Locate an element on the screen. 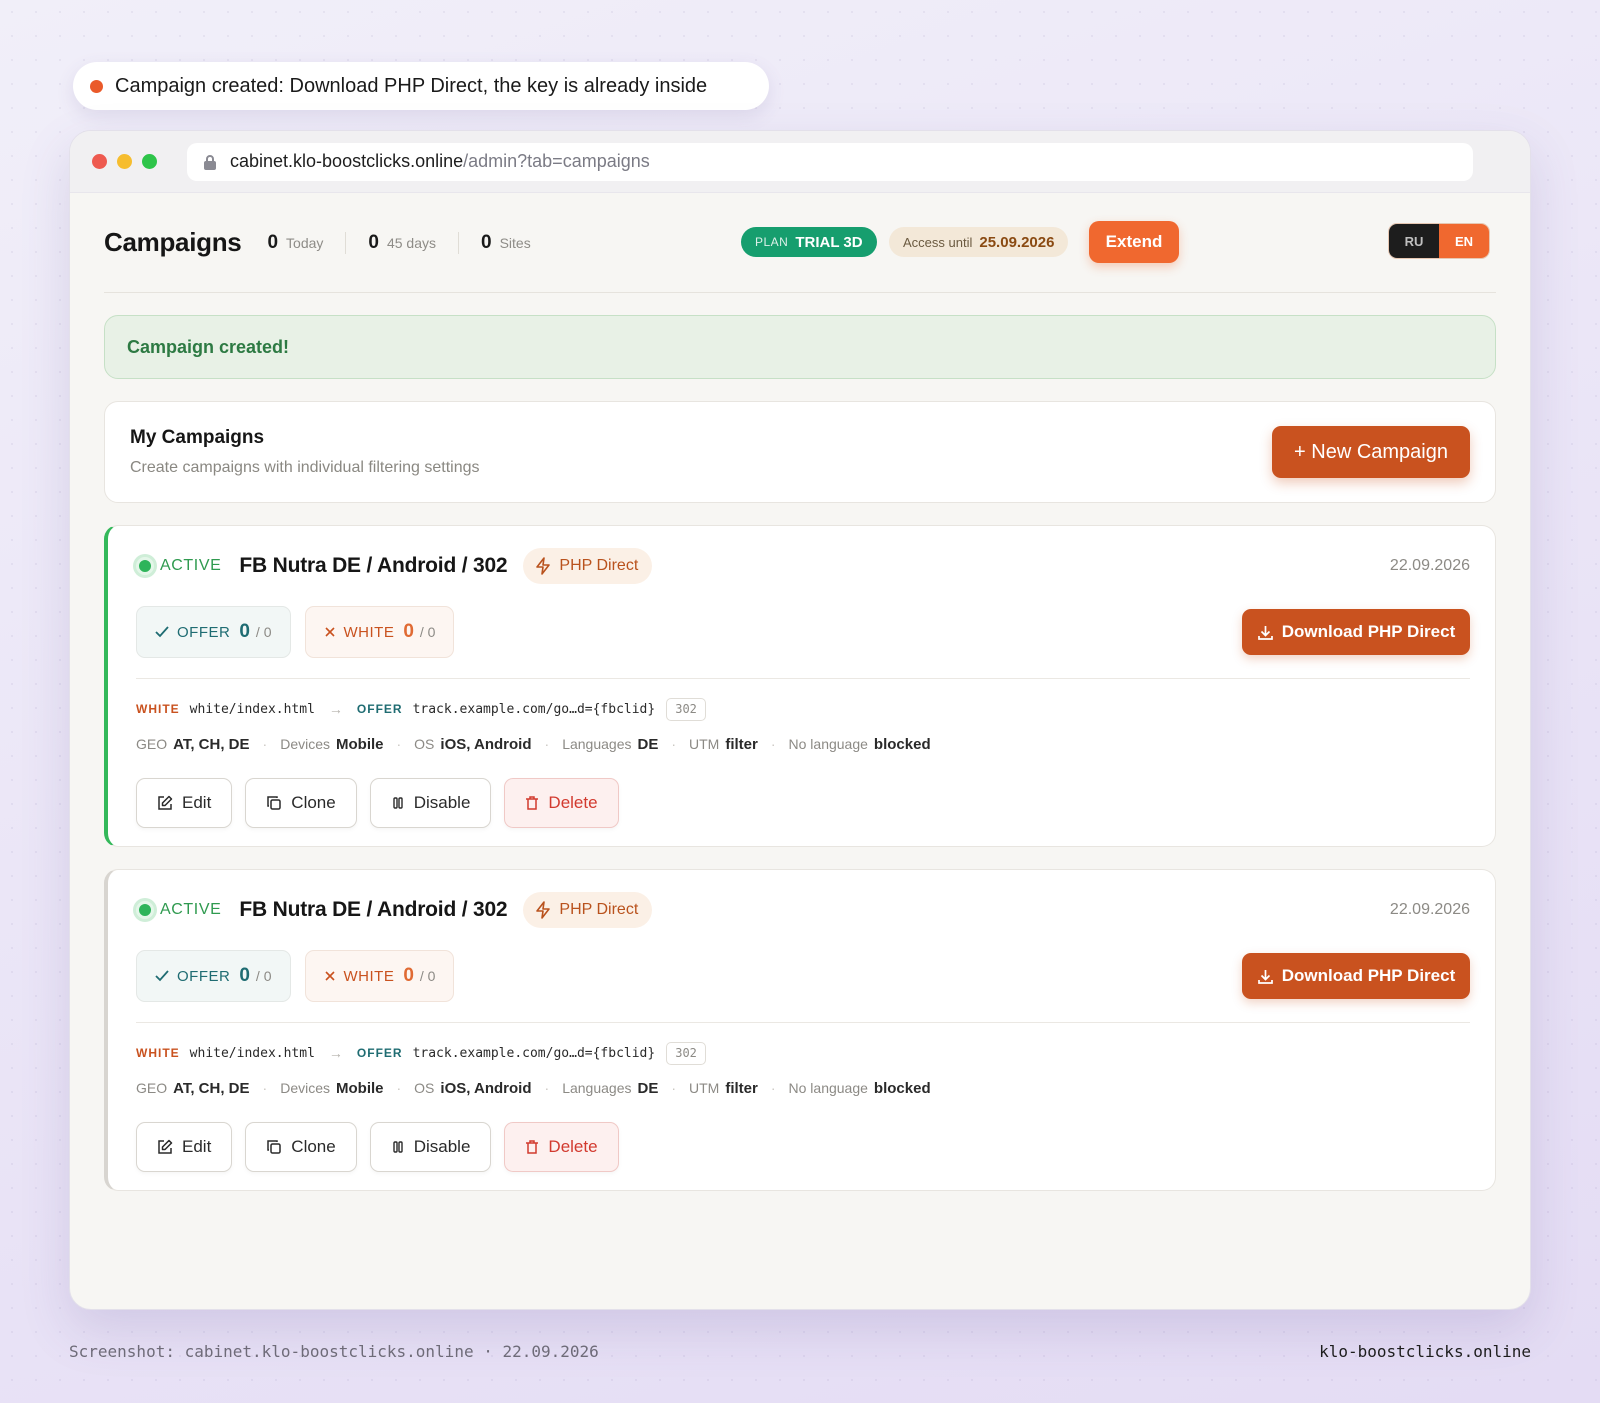 This screenshot has height=1403, width=1600. alert-text: Campaign created! is located at coordinates (208, 346).